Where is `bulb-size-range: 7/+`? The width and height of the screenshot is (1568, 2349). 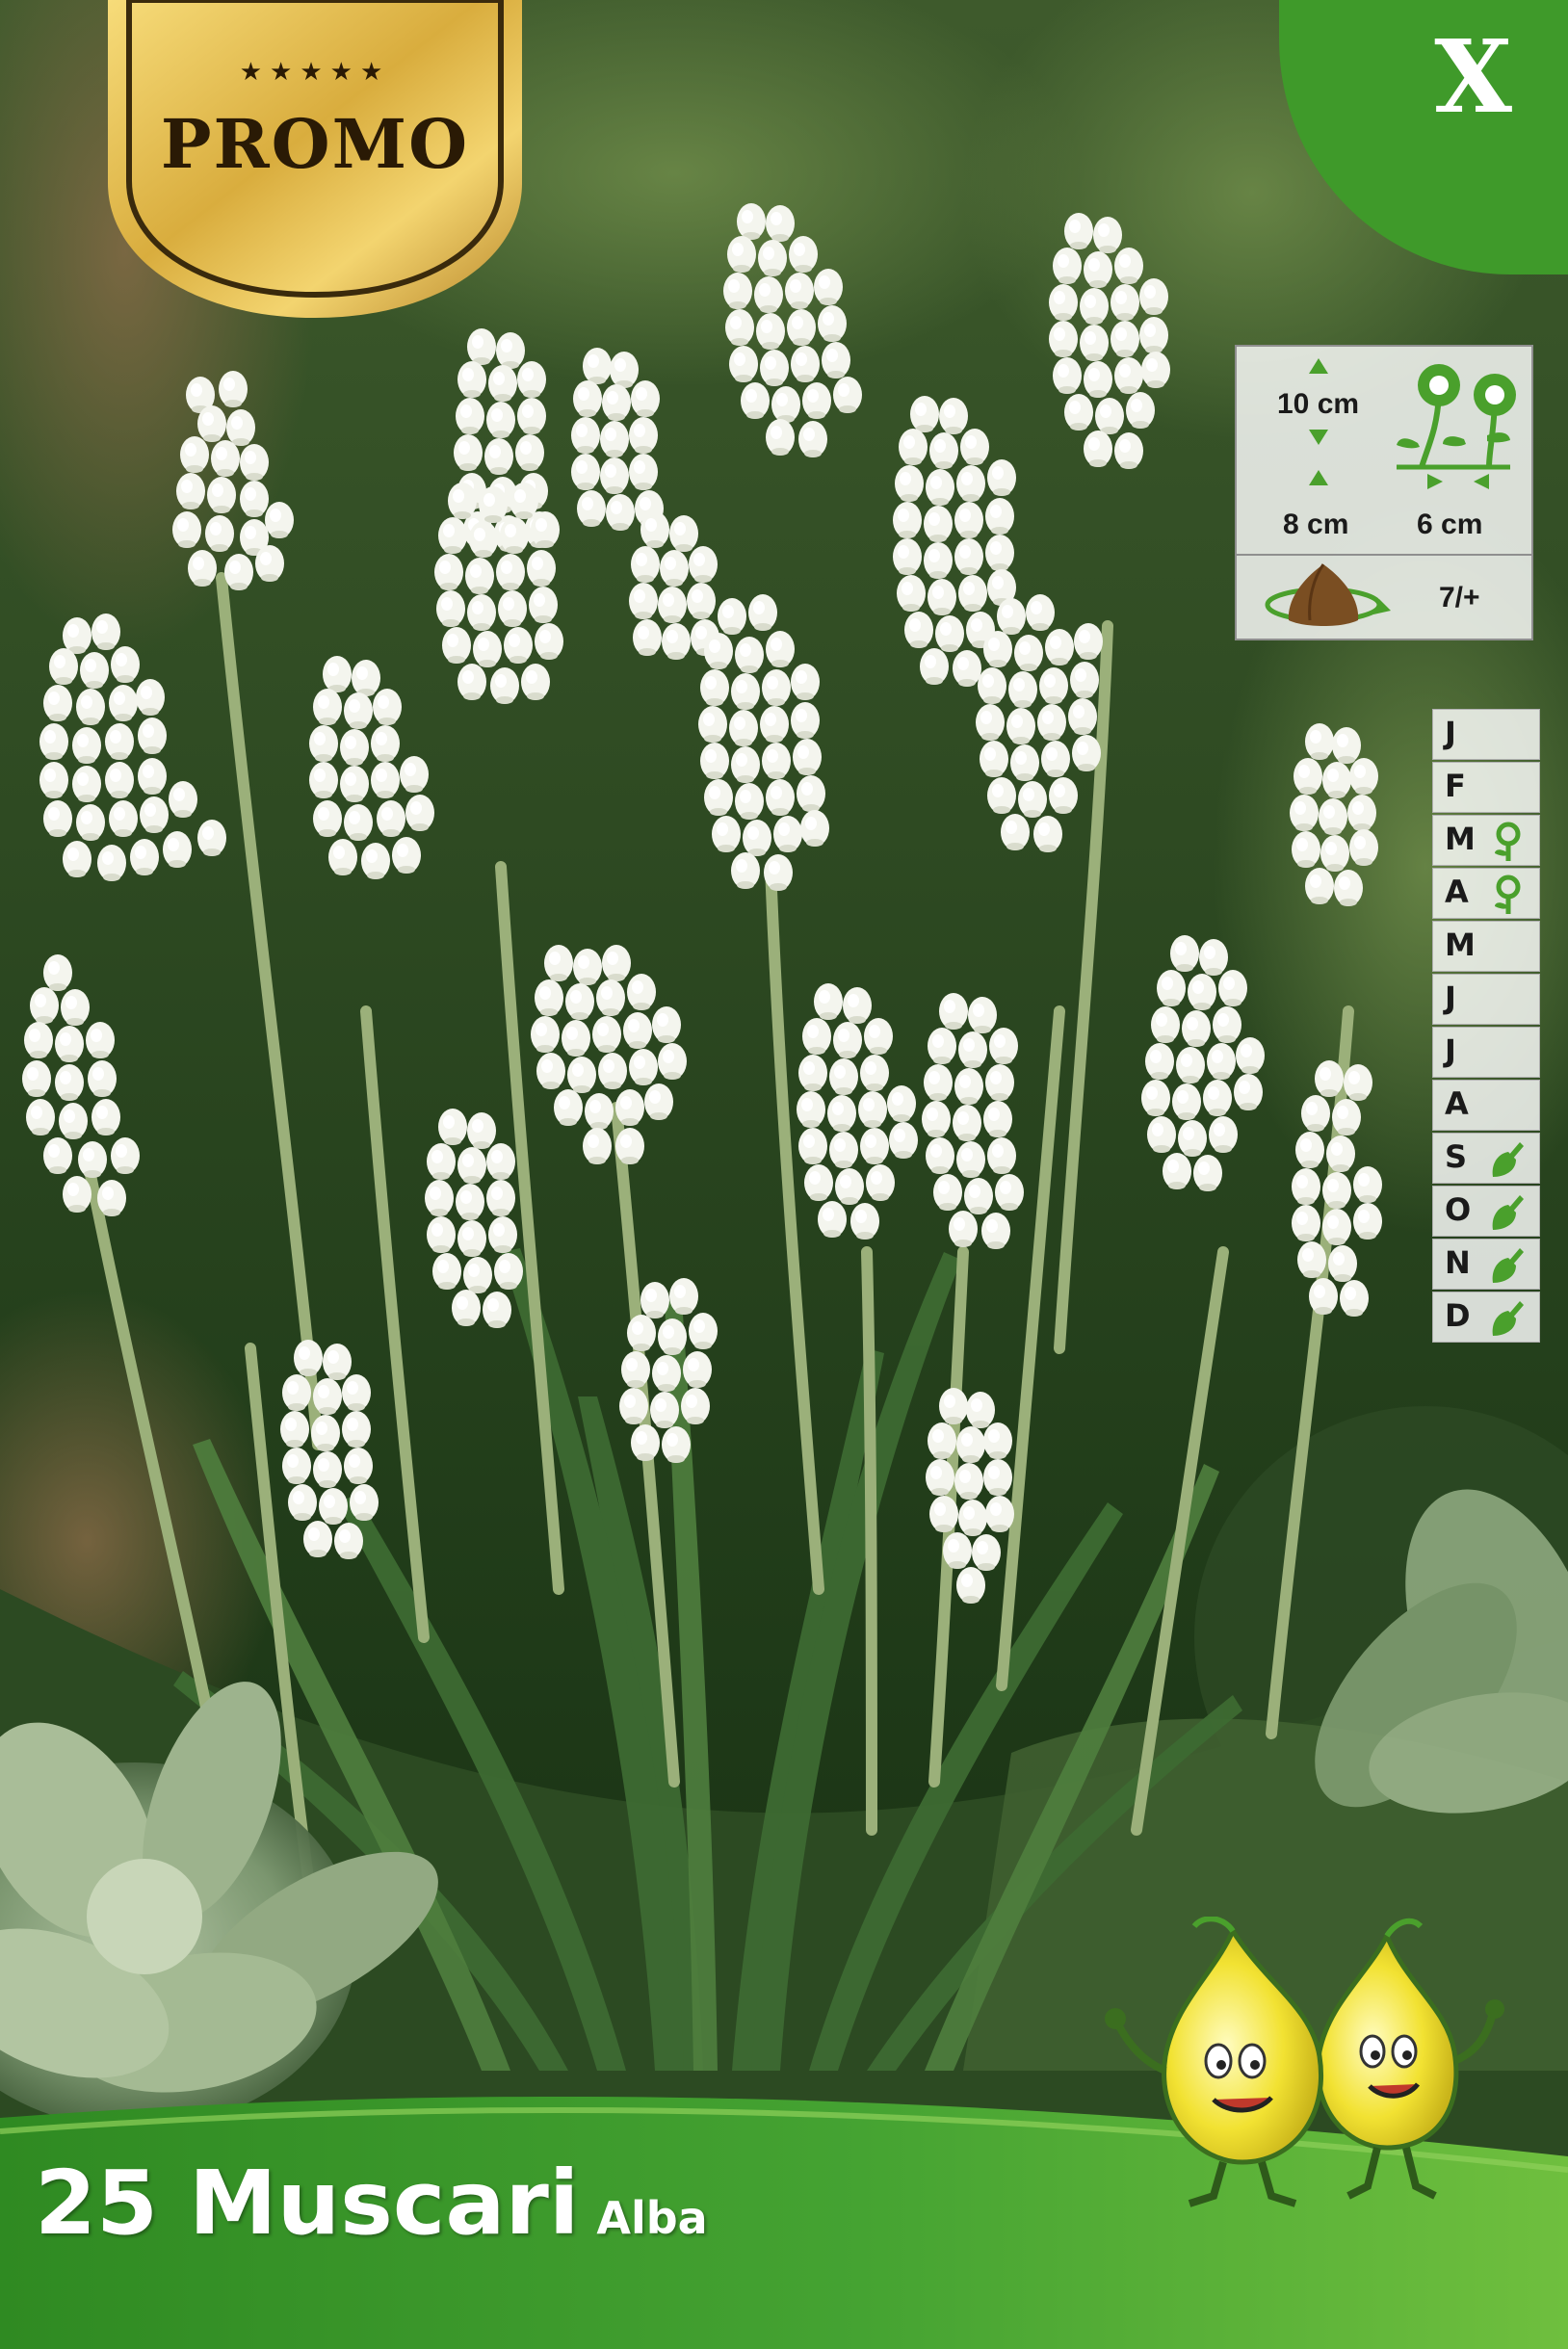 bulb-size-range: 7/+ is located at coordinates (1459, 598).